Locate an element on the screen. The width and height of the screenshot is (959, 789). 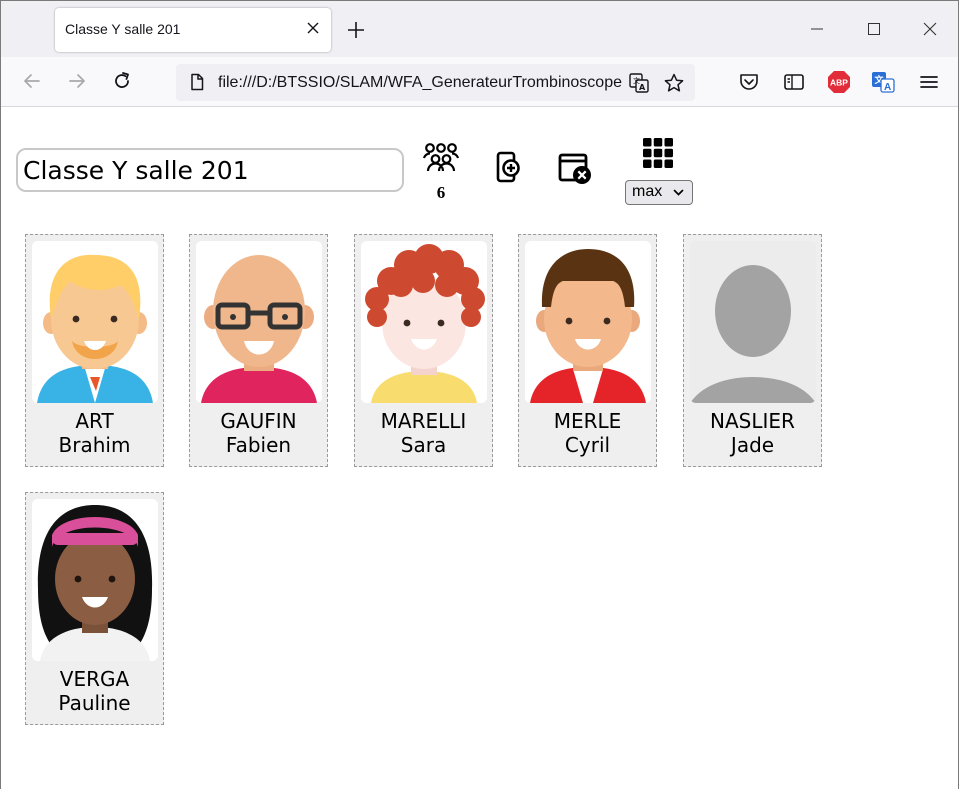
student-last-name: NASLIER is located at coordinates (752, 421).